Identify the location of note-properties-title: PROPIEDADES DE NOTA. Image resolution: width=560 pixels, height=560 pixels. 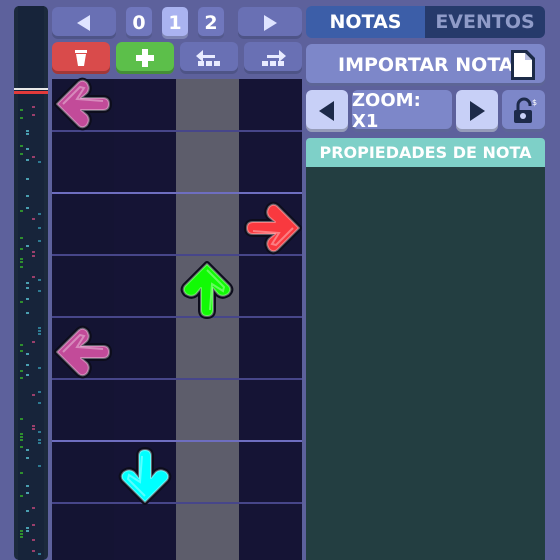
(425, 152).